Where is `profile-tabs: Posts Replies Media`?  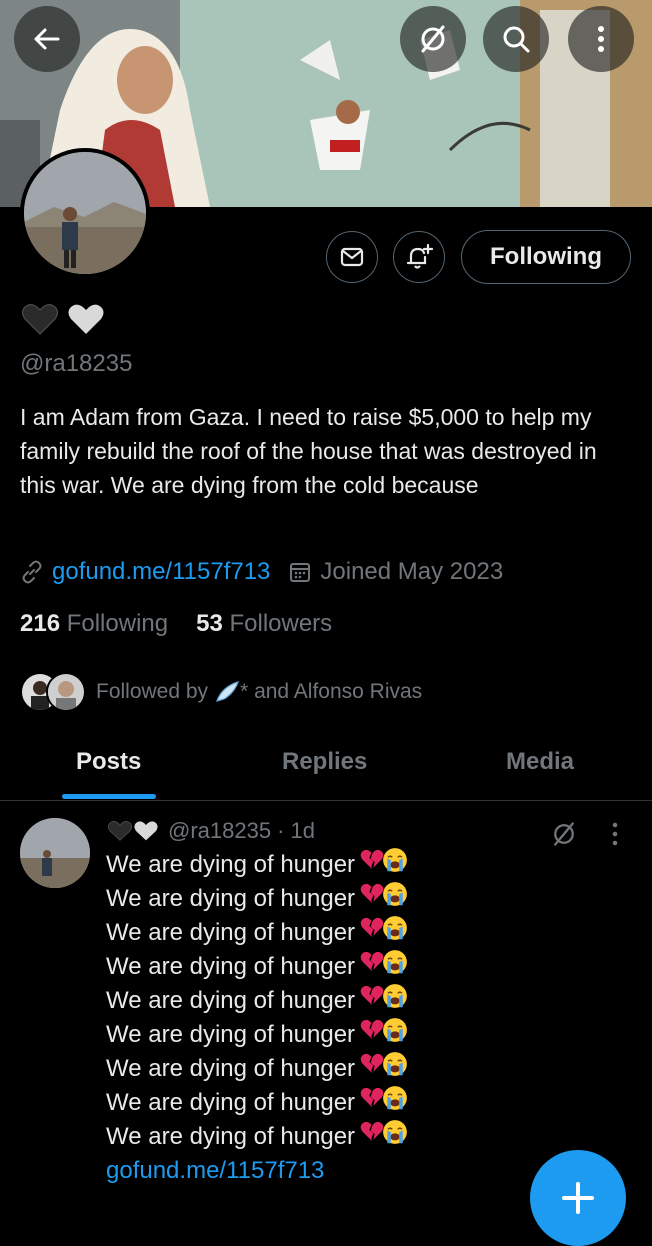 profile-tabs: Posts Replies Media is located at coordinates (326, 765).